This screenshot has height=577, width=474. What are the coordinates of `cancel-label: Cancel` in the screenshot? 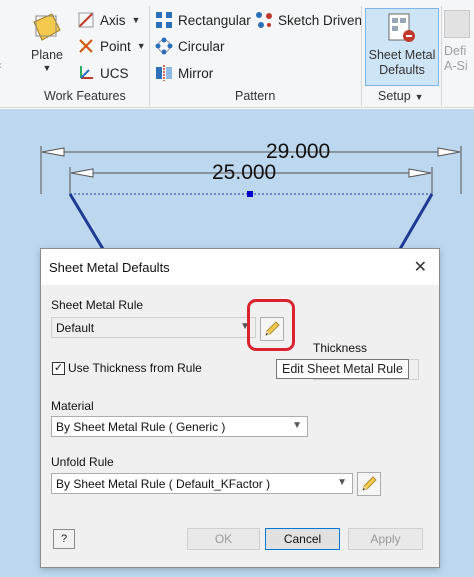 It's located at (302, 539).